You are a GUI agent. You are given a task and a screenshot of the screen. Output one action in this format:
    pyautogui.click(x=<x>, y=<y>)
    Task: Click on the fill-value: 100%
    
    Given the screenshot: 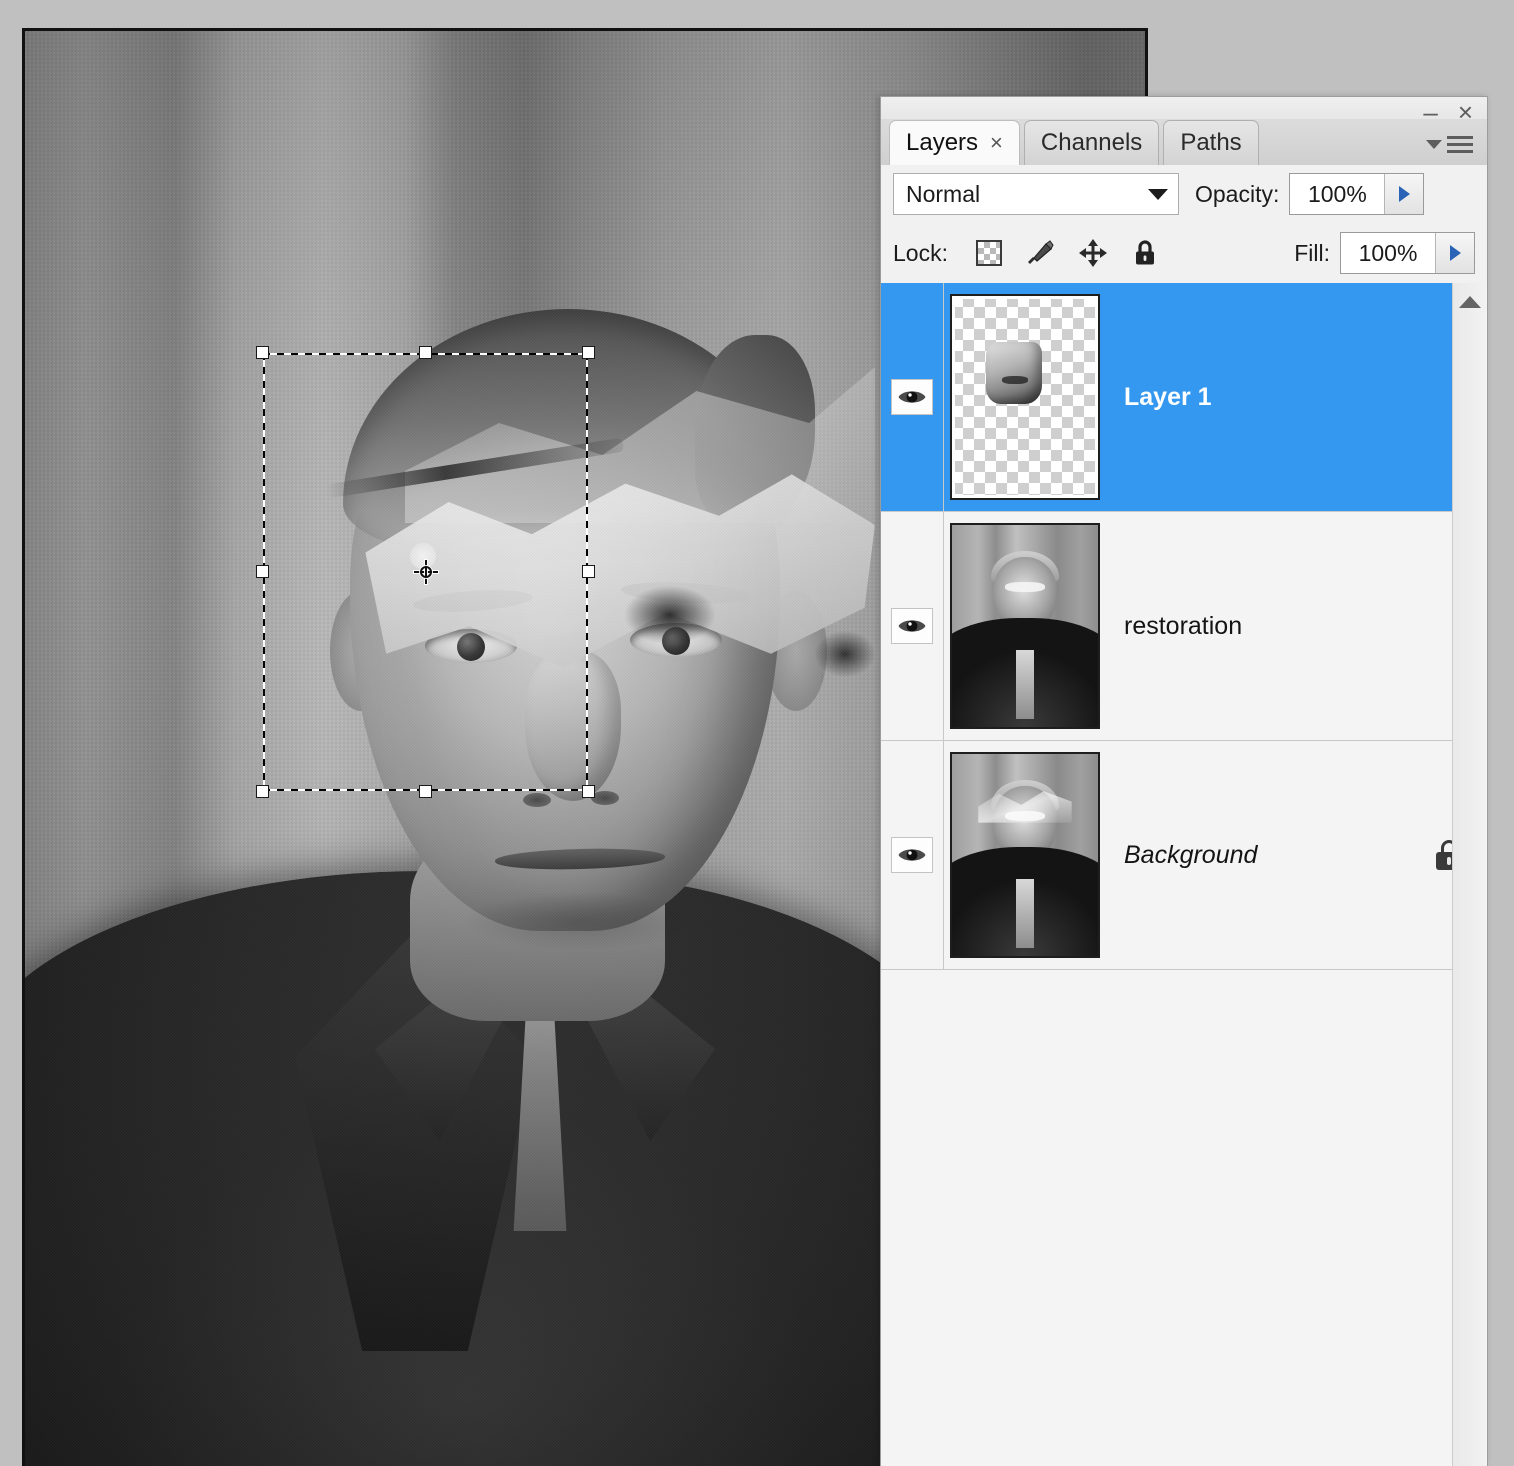 What is the action you would take?
    pyautogui.click(x=1388, y=253)
    